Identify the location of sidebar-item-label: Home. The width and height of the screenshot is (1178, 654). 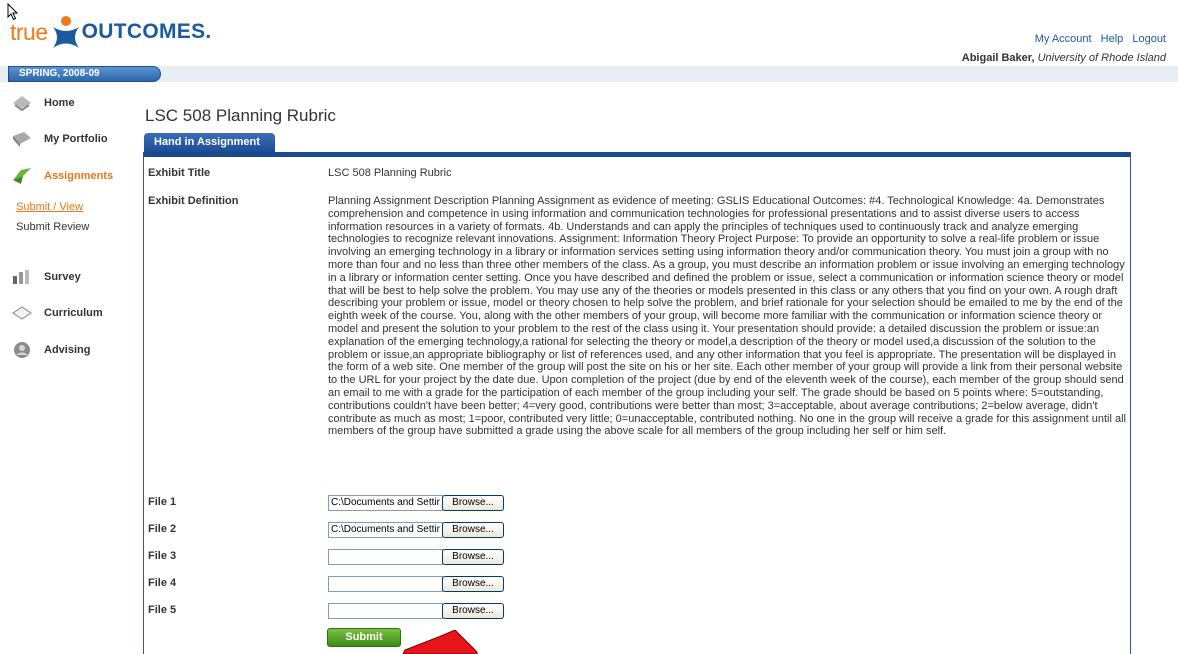
(59, 103).